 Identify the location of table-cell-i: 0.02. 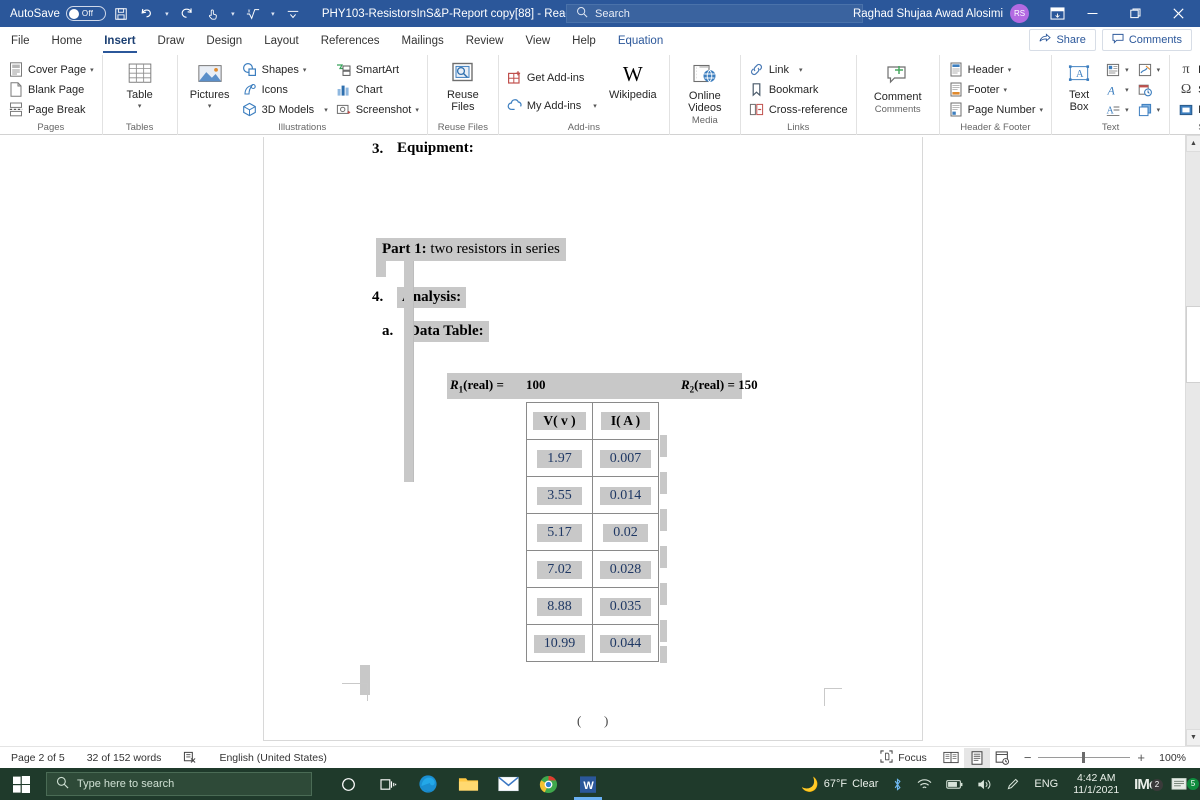
(625, 532).